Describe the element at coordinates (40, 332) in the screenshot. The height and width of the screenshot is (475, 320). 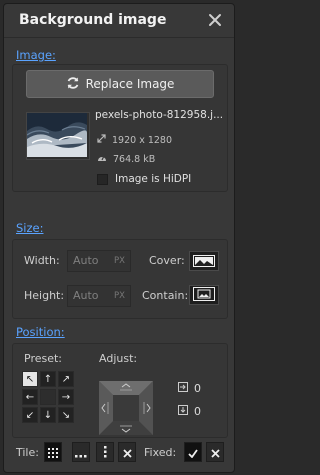
I see `position-section-label: Position:` at that location.